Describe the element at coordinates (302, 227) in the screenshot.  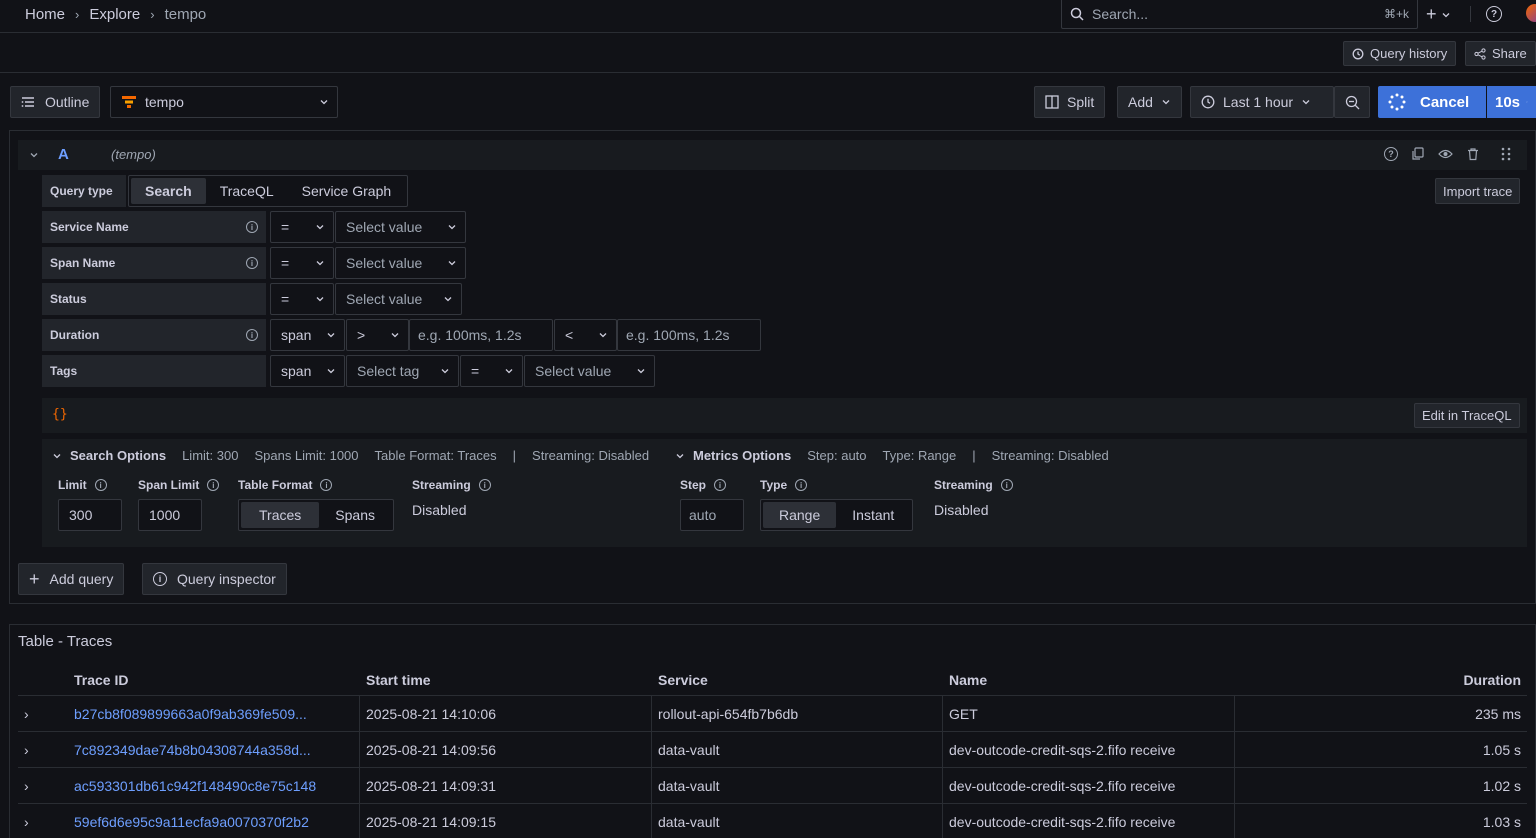
I see `service-name-operator: =` at that location.